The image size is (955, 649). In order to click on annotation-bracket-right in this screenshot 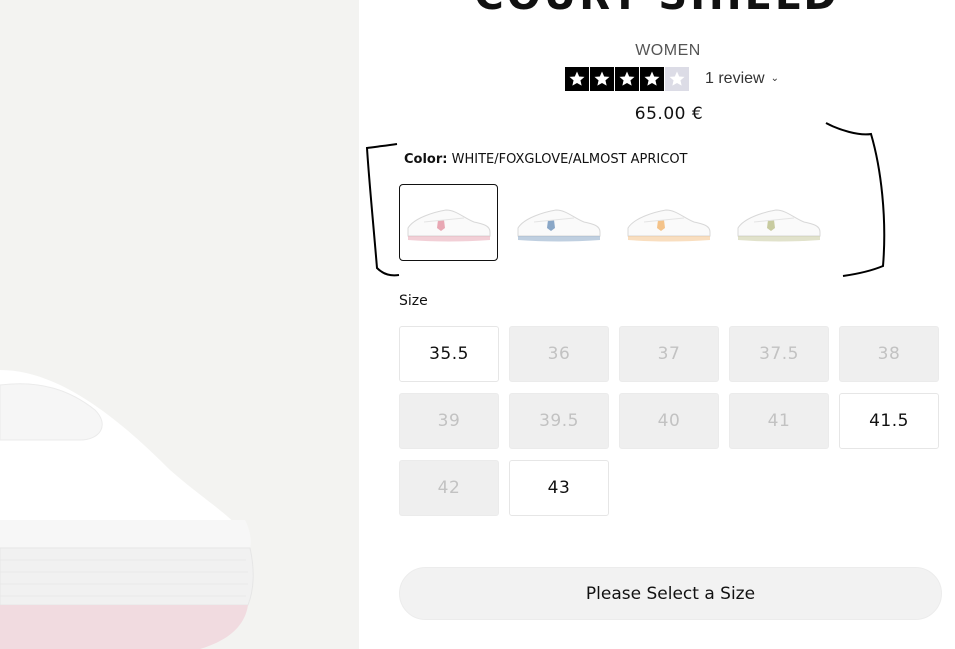, I will do `click(855, 199)`.